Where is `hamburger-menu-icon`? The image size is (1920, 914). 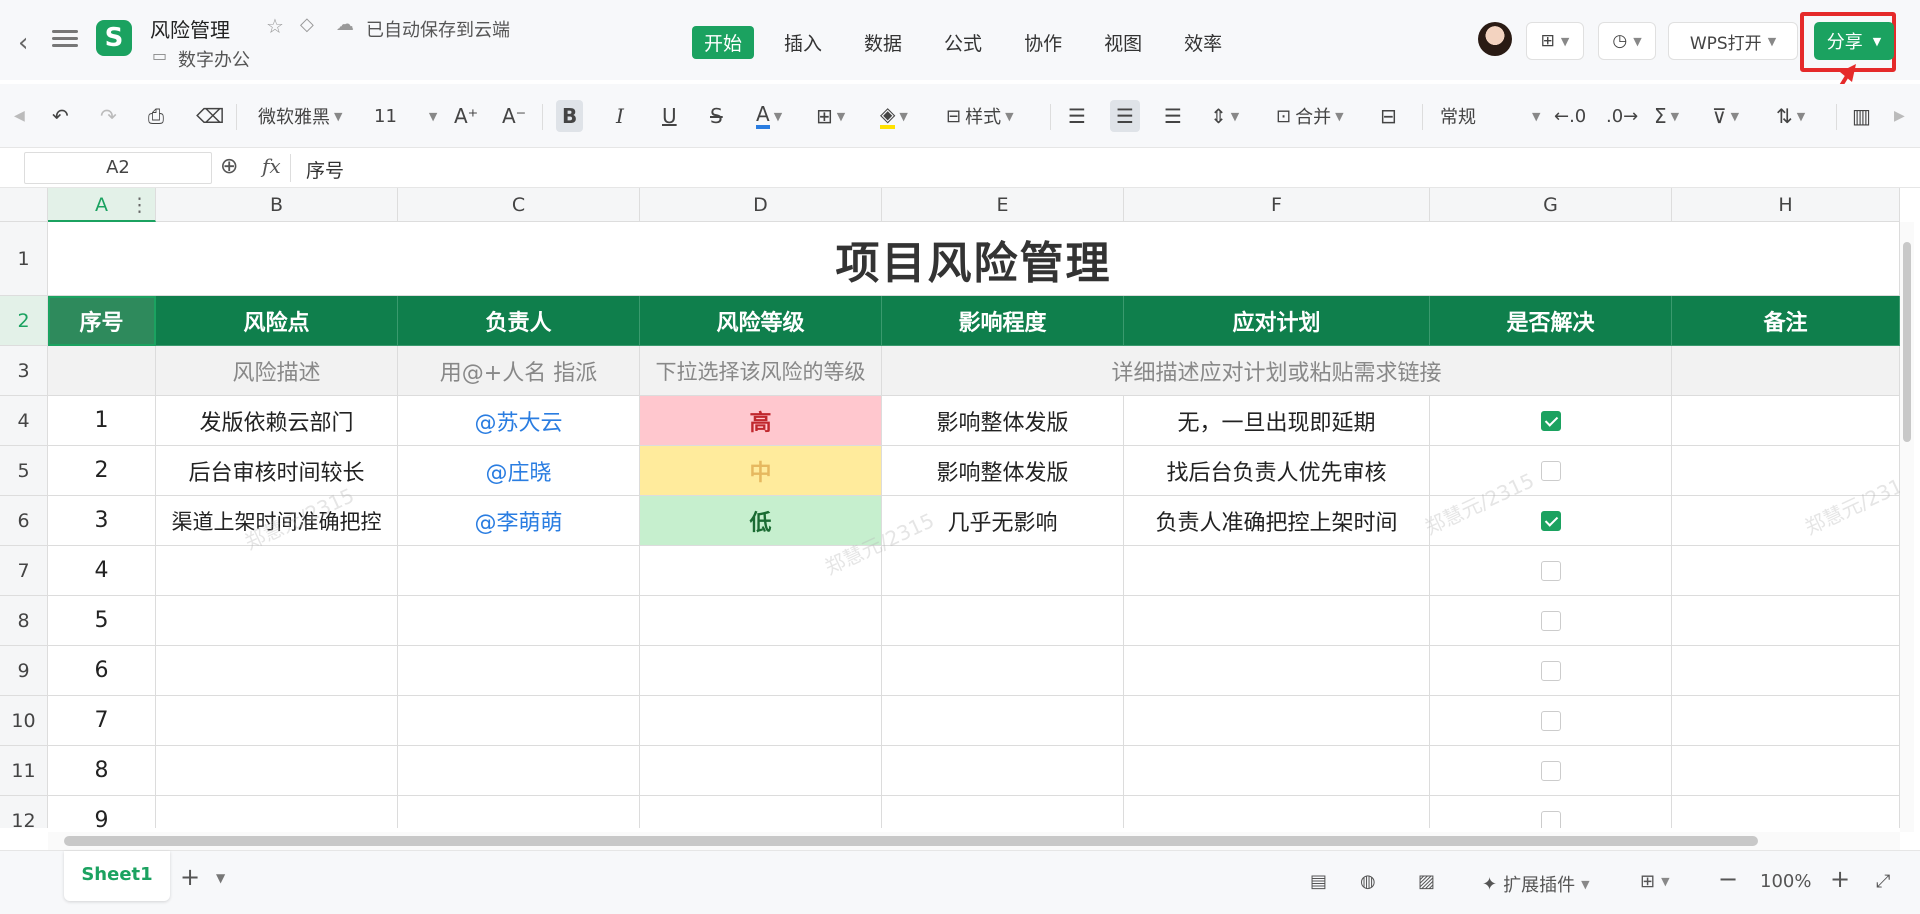 hamburger-menu-icon is located at coordinates (65, 38).